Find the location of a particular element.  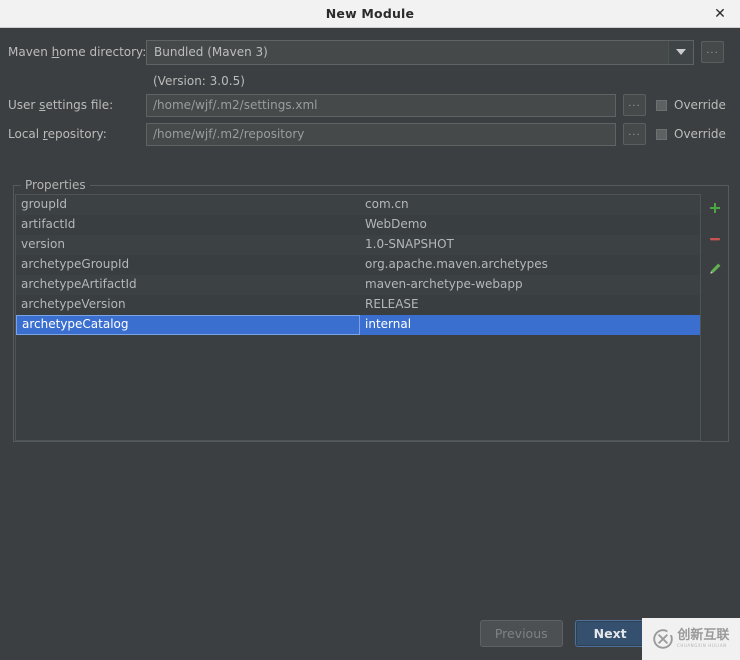

chevron-down-icon is located at coordinates (680, 52).